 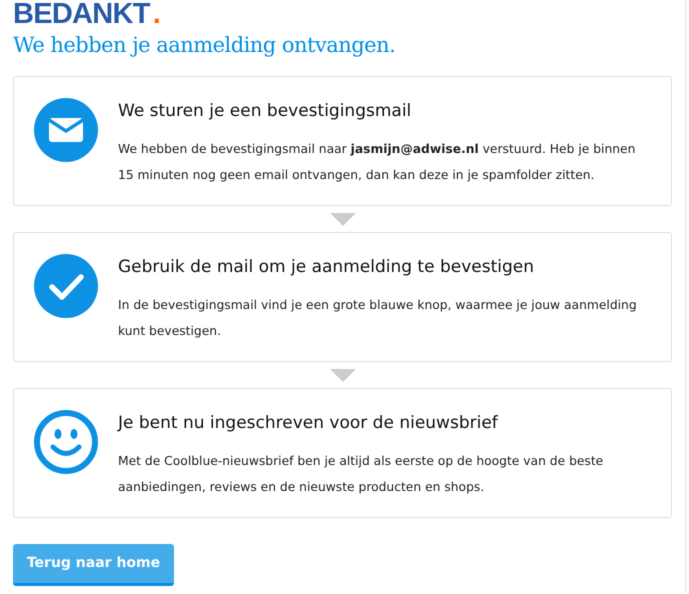 I want to click on step-title: Gebruik de mail om je aanmelding te bevestigen, so click(x=326, y=267).